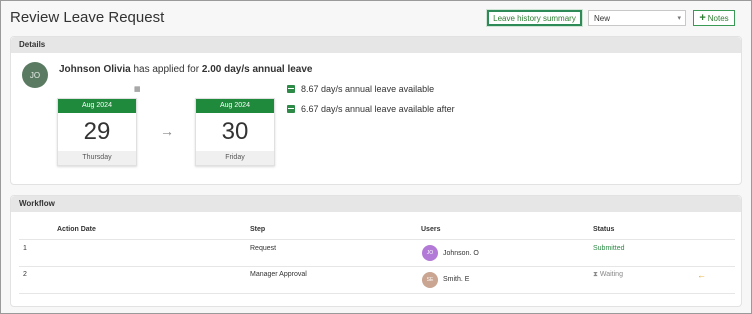  I want to click on start-date-card: Aug 2024 29 Thursday, so click(97, 132).